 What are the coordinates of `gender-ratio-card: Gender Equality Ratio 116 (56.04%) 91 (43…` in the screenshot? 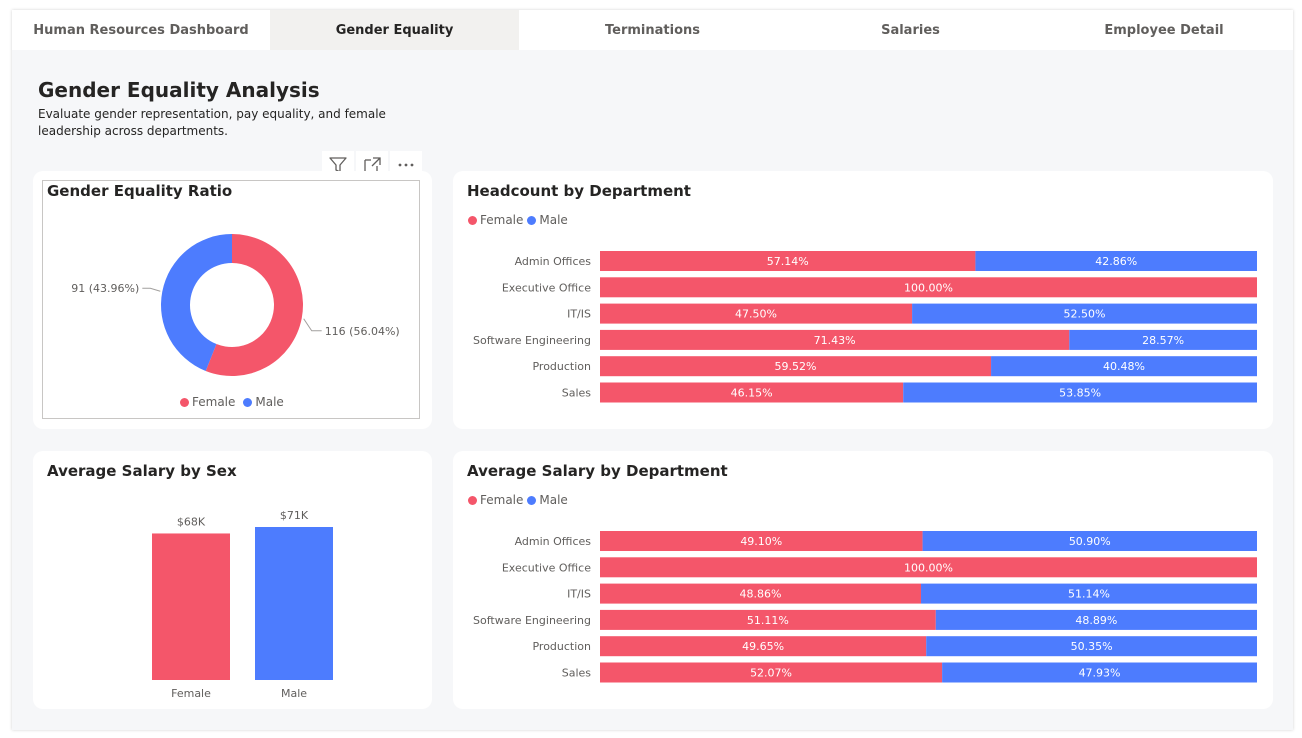 It's located at (232, 300).